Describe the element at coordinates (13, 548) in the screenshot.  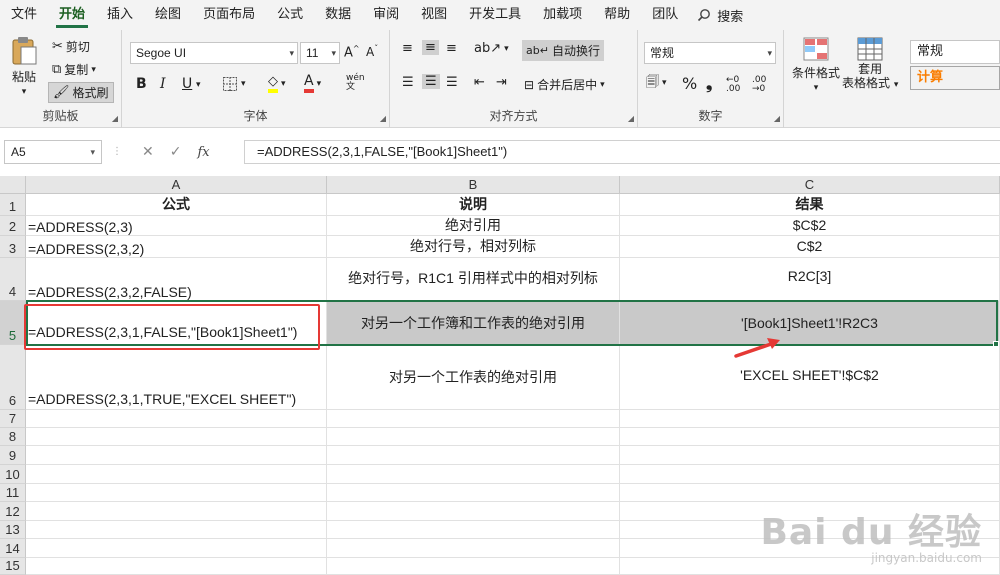
I see `row-header-14: 14` at that location.